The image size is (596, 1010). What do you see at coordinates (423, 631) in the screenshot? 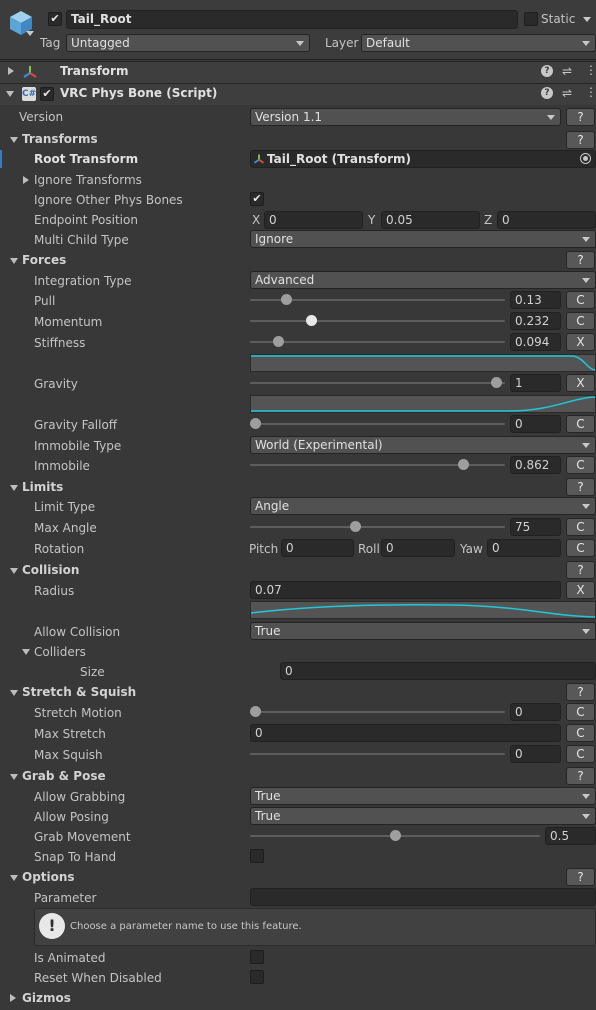
I see `allow-collision-dropdown: True` at bounding box center [423, 631].